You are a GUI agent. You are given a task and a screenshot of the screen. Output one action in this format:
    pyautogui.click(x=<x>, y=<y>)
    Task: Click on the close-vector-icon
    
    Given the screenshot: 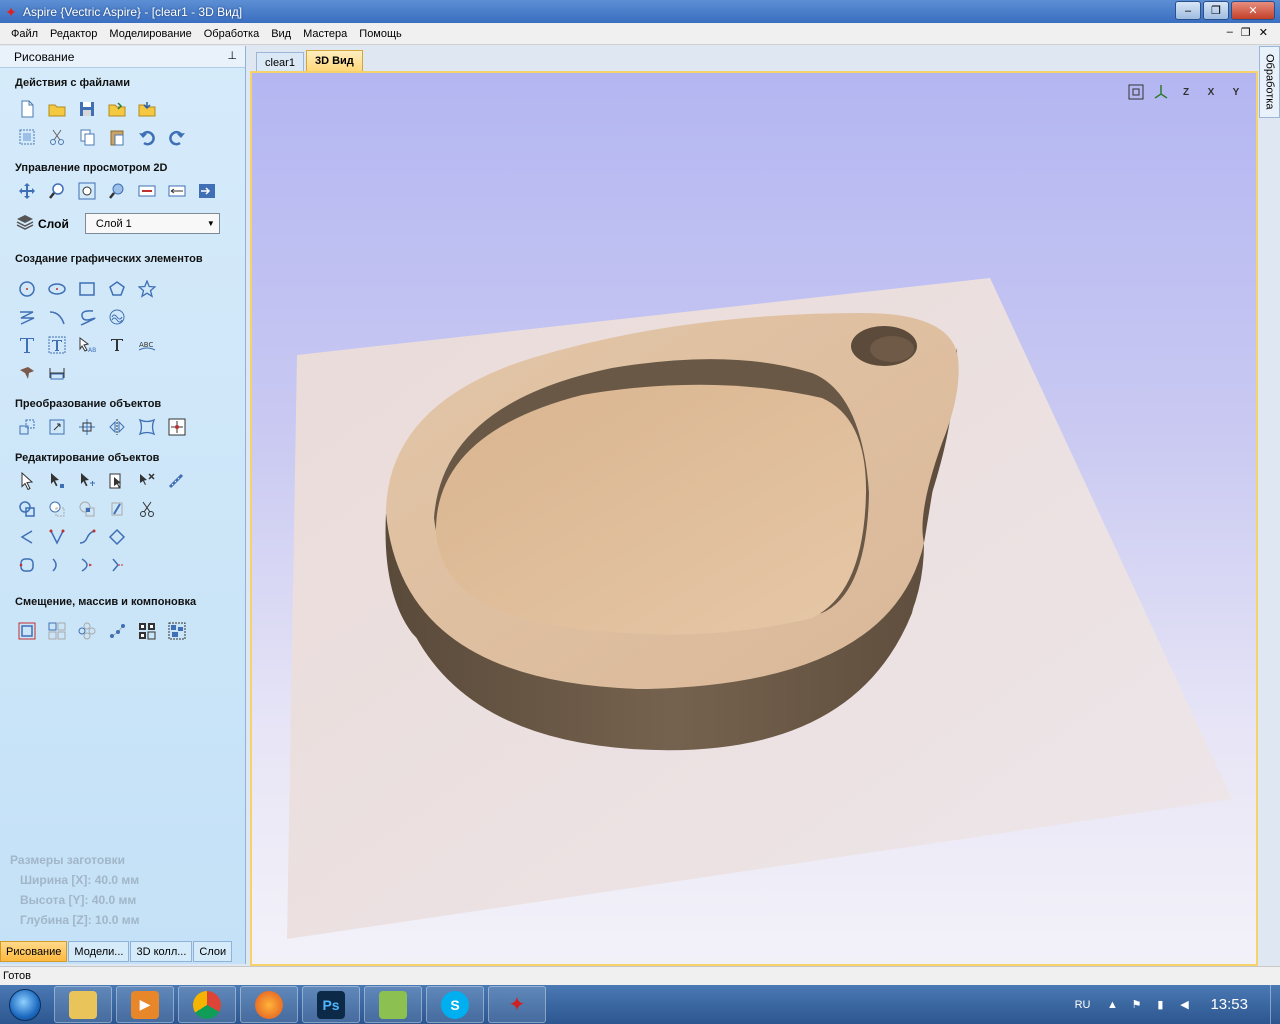 What is the action you would take?
    pyautogui.click(x=117, y=537)
    